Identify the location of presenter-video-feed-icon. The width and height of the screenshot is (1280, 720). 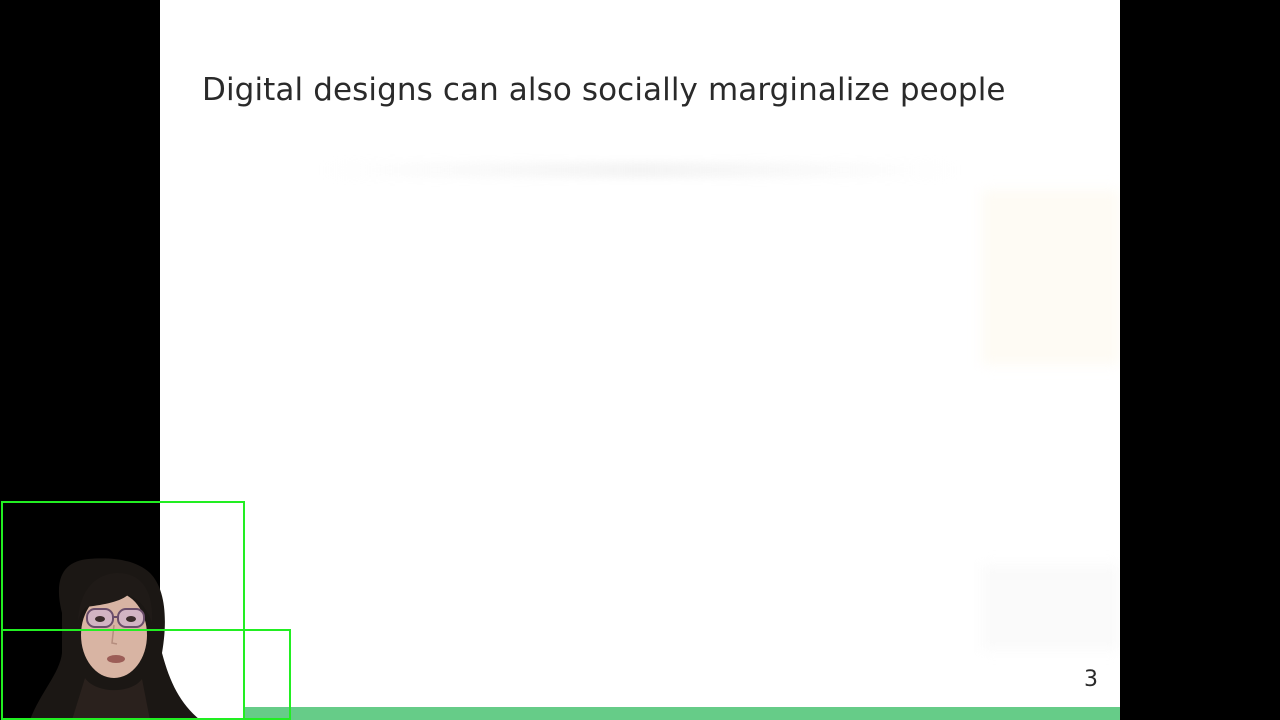
(115, 639).